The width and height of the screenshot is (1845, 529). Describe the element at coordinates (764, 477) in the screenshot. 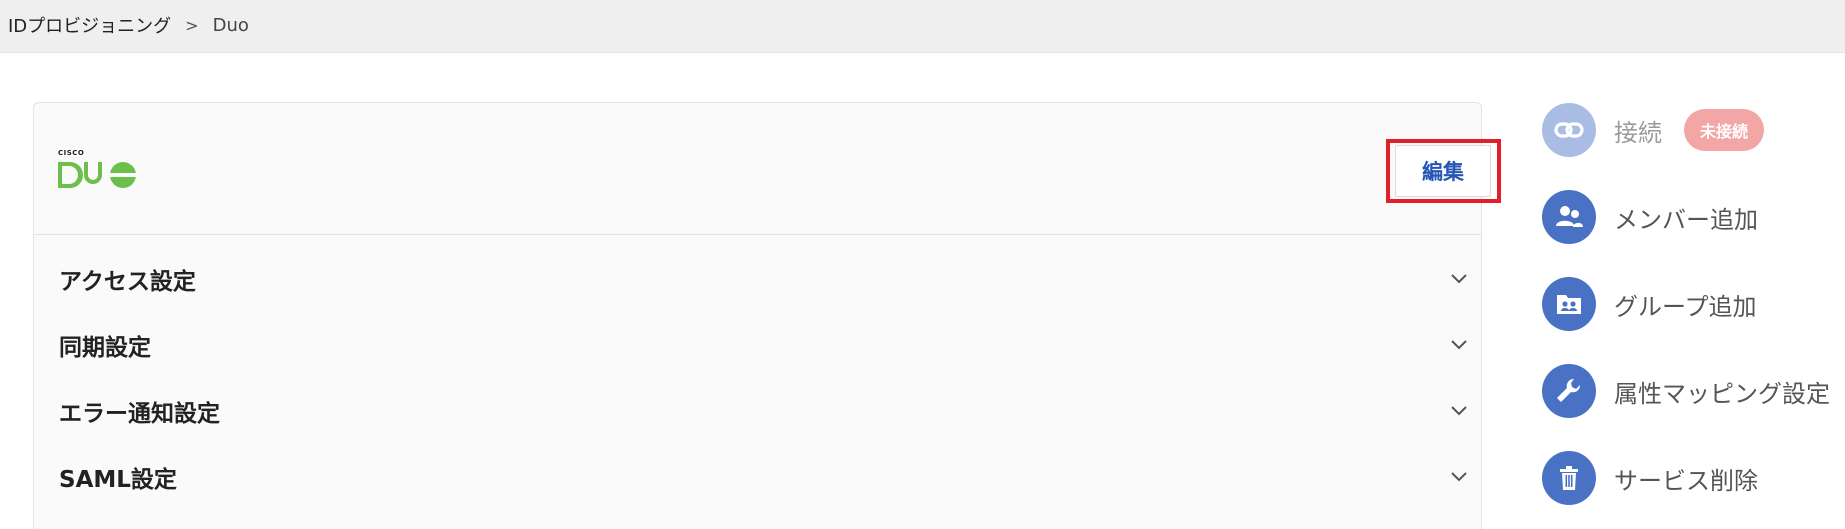

I see `section-saml-settings: SAML設定` at that location.